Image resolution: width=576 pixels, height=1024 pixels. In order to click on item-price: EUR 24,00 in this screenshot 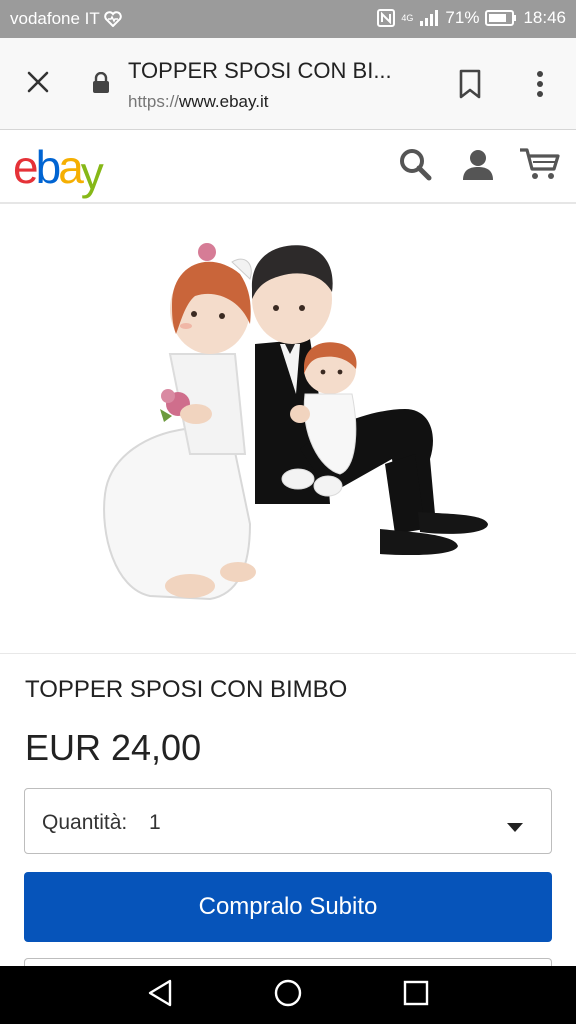, I will do `click(113, 747)`.